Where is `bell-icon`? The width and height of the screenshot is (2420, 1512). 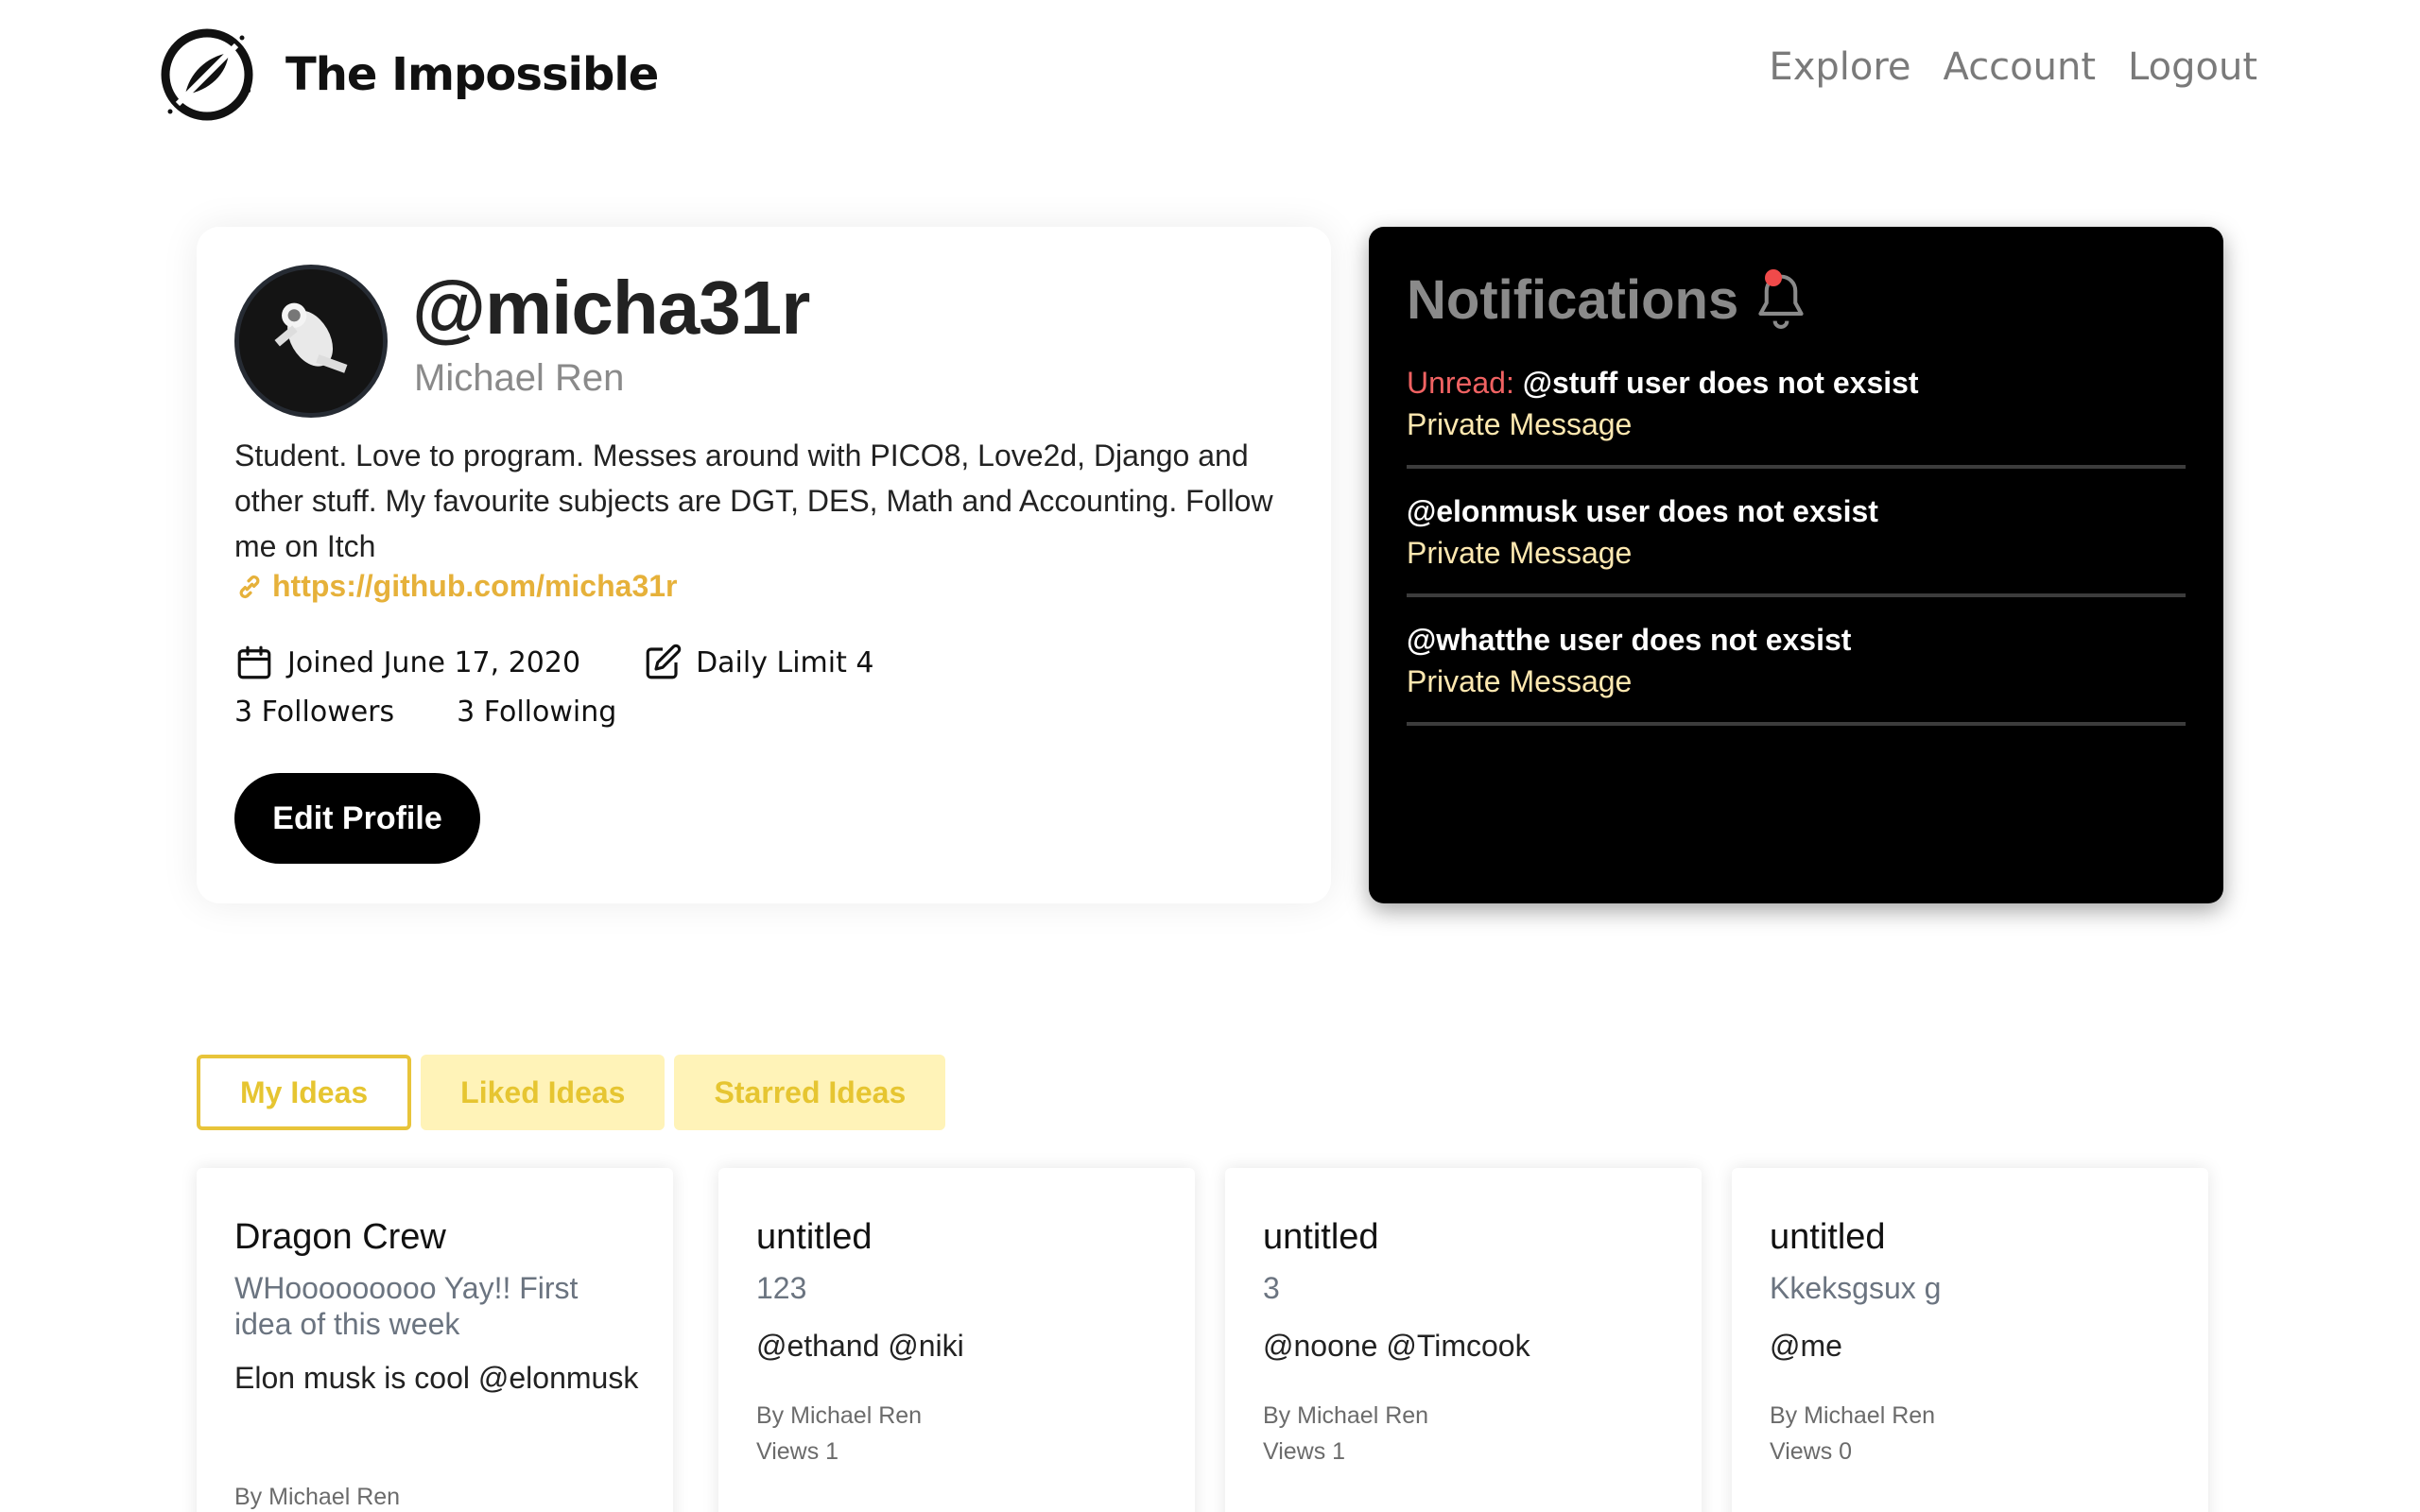
bell-icon is located at coordinates (1781, 300).